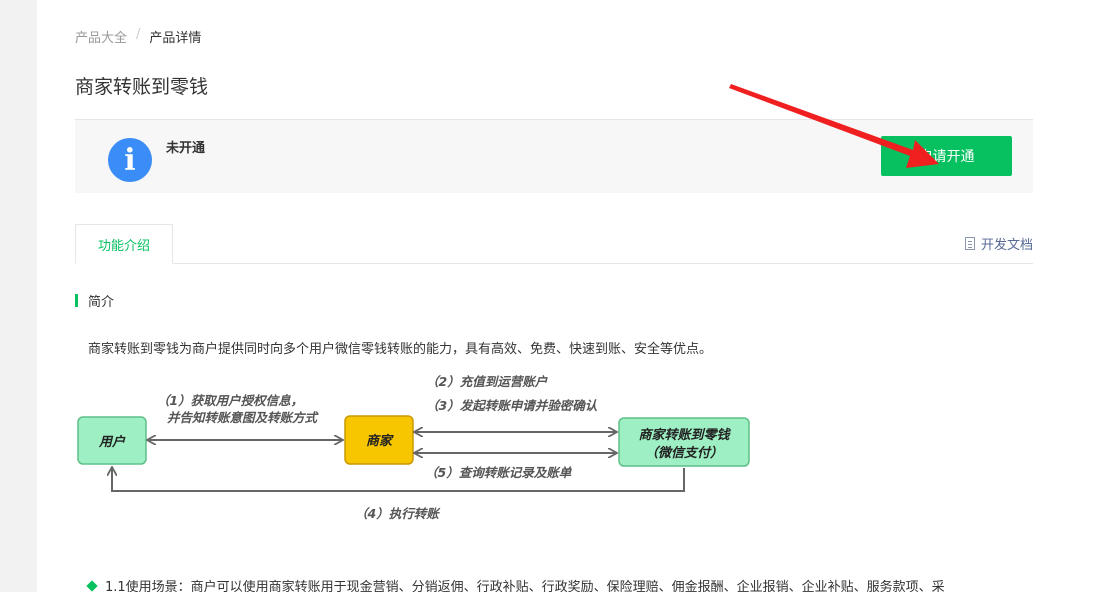 Image resolution: width=1097 pixels, height=592 pixels. I want to click on section-heading-label: 简介, so click(101, 302).